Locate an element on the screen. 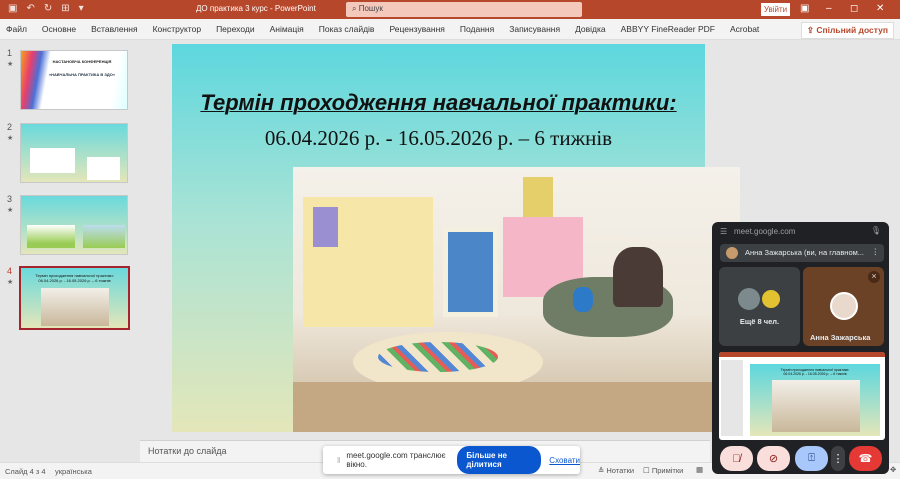  speaker-name: Анна Зажарська is located at coordinates (840, 337).